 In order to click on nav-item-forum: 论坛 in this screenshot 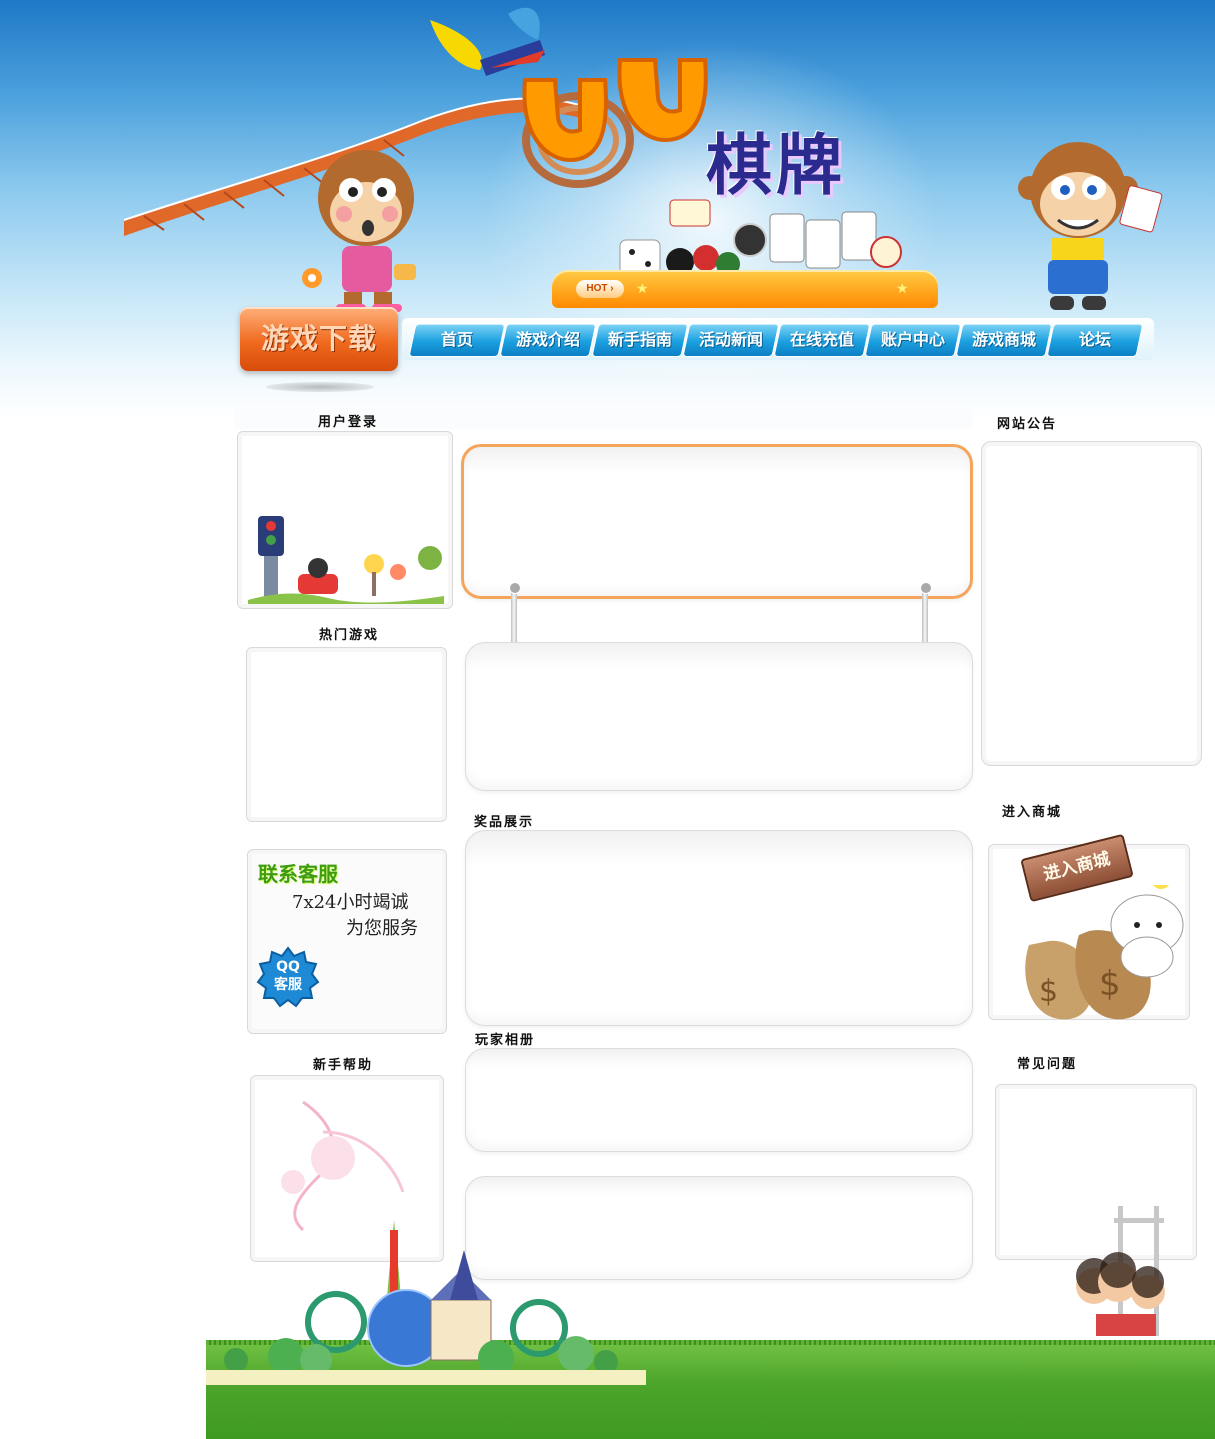, I will do `click(1095, 340)`.